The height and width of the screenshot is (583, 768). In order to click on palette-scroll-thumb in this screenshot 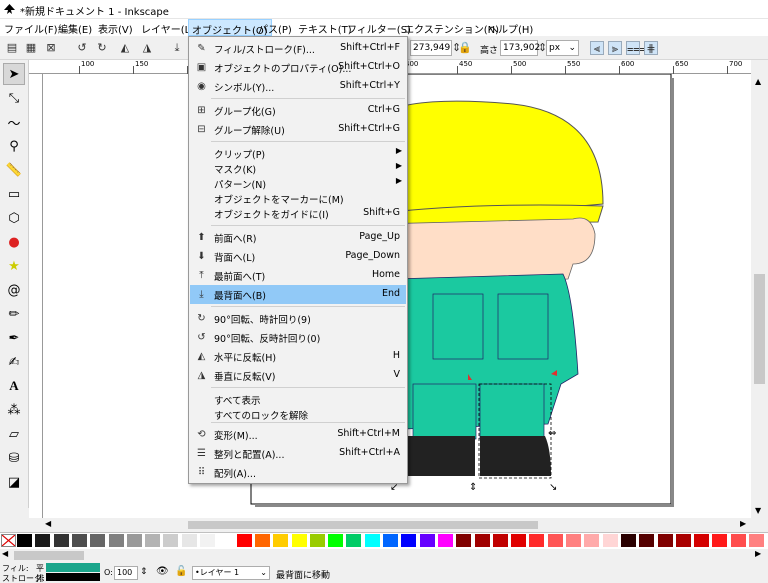, I will do `click(49, 555)`.